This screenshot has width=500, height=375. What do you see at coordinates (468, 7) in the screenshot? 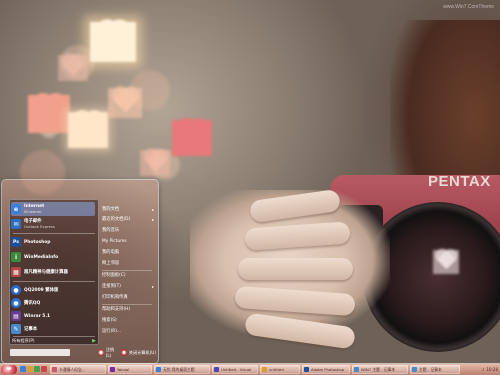
I see `watermark: www.Win7.ComTheme` at bounding box center [468, 7].